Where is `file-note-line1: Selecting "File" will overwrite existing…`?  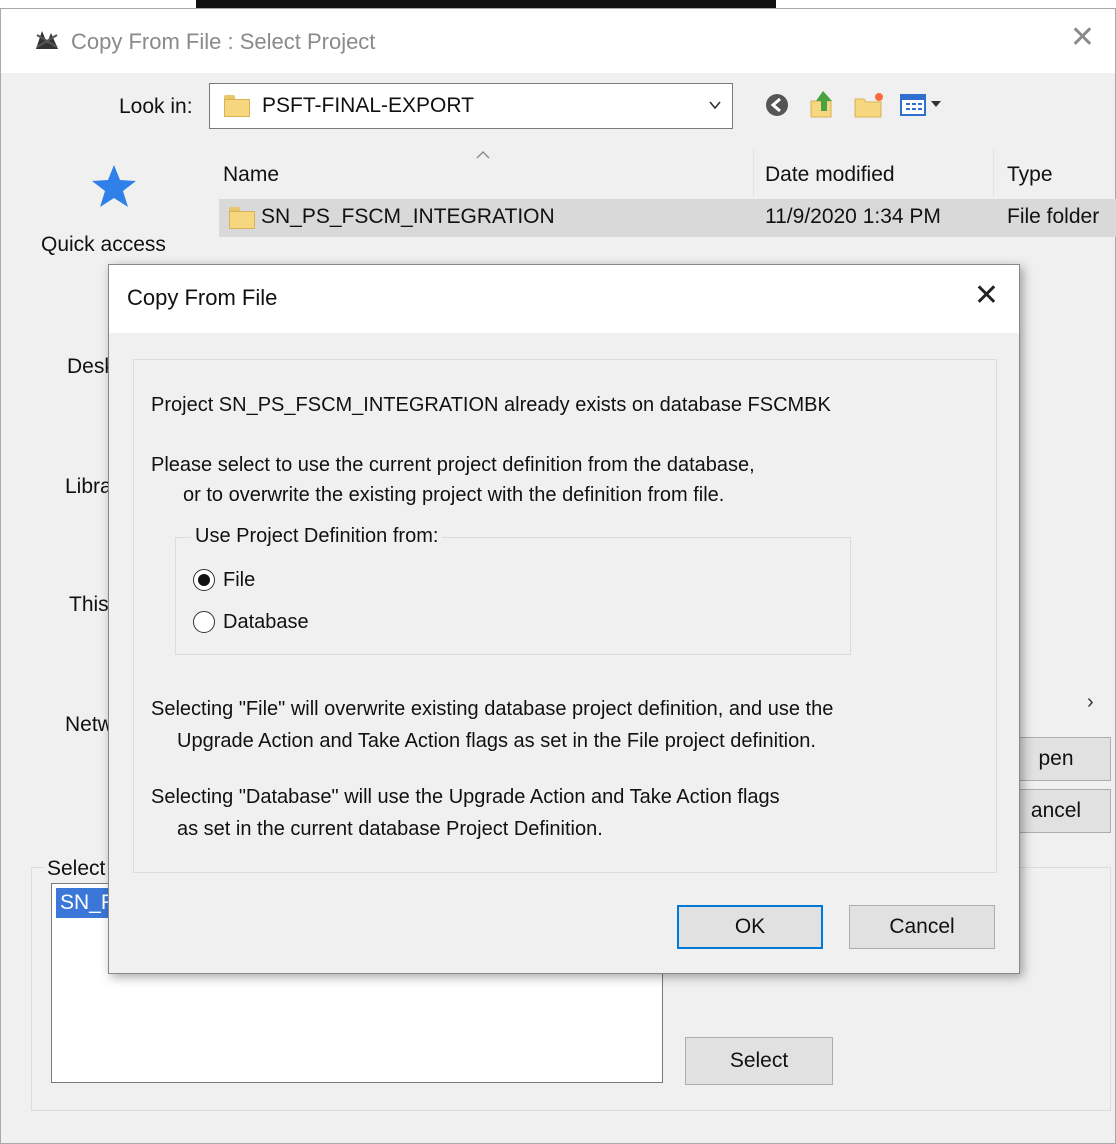 file-note-line1: Selecting "File" will overwrite existing… is located at coordinates (492, 709).